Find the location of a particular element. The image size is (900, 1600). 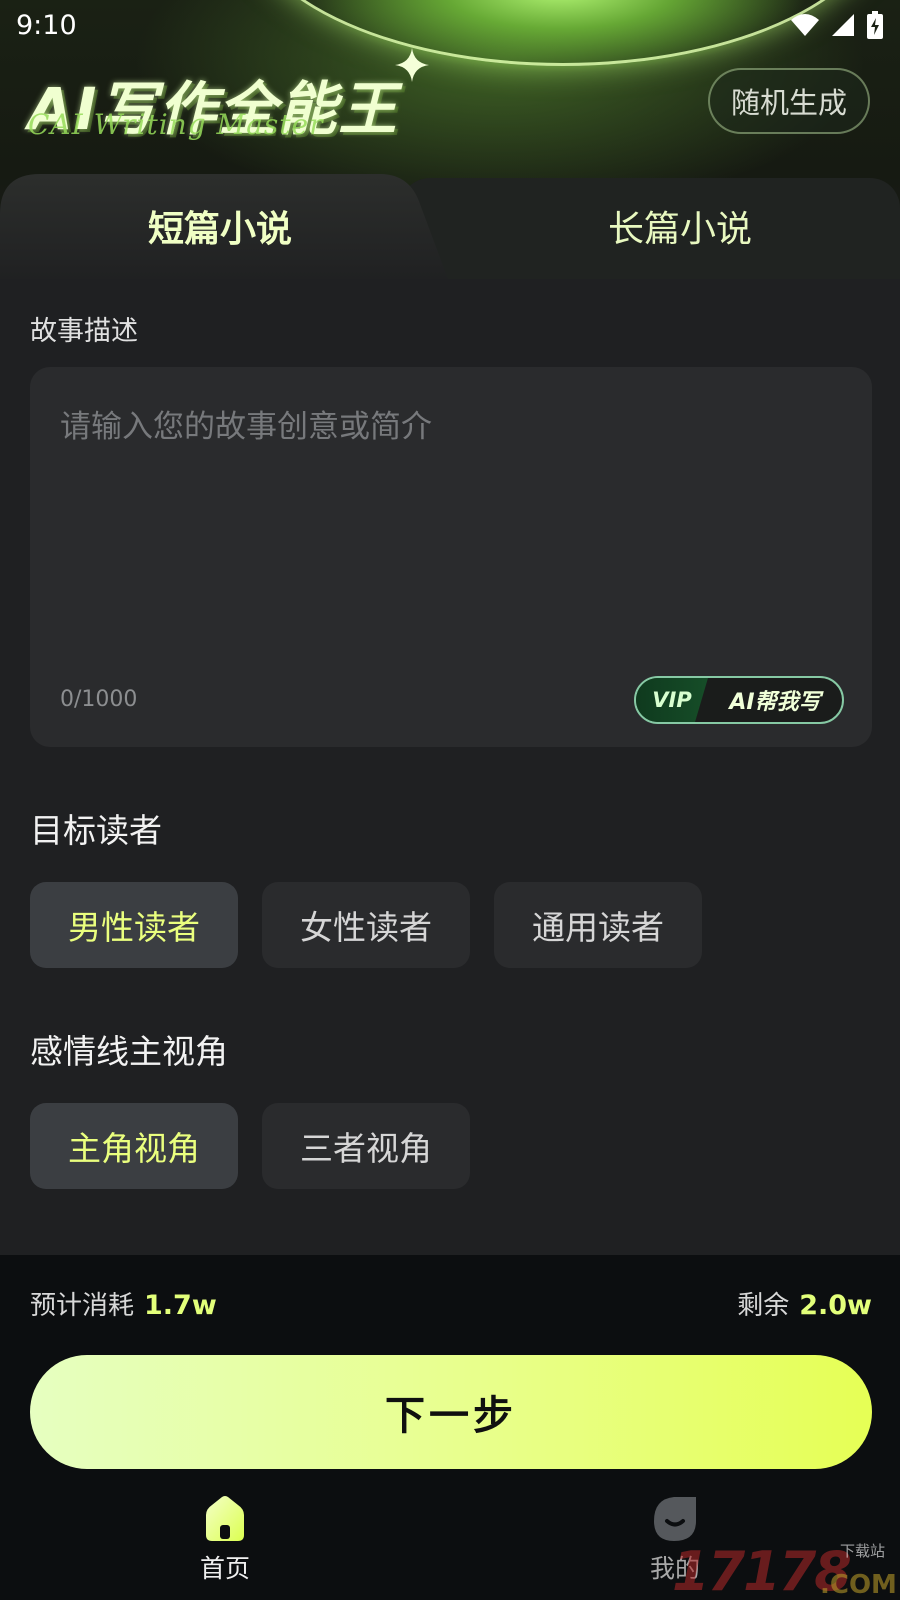

chip-protagonist-view: 主角视角 is located at coordinates (134, 1146).